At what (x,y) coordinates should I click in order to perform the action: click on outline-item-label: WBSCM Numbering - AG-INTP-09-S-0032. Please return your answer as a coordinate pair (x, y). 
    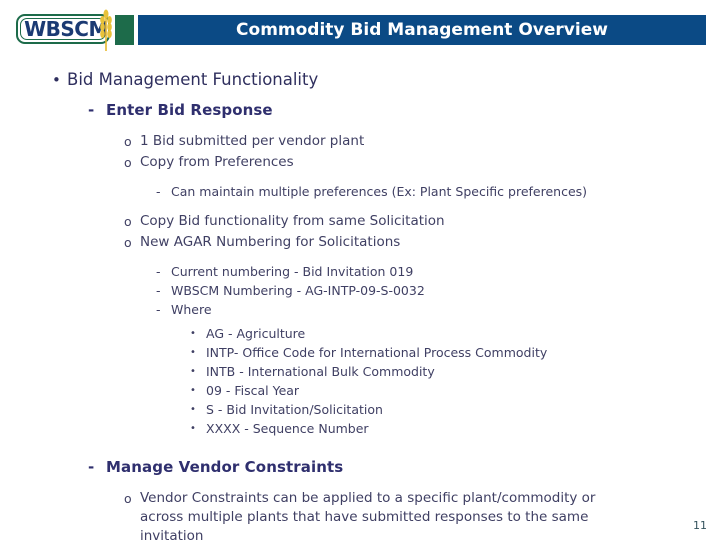
    Looking at the image, I should click on (298, 290).